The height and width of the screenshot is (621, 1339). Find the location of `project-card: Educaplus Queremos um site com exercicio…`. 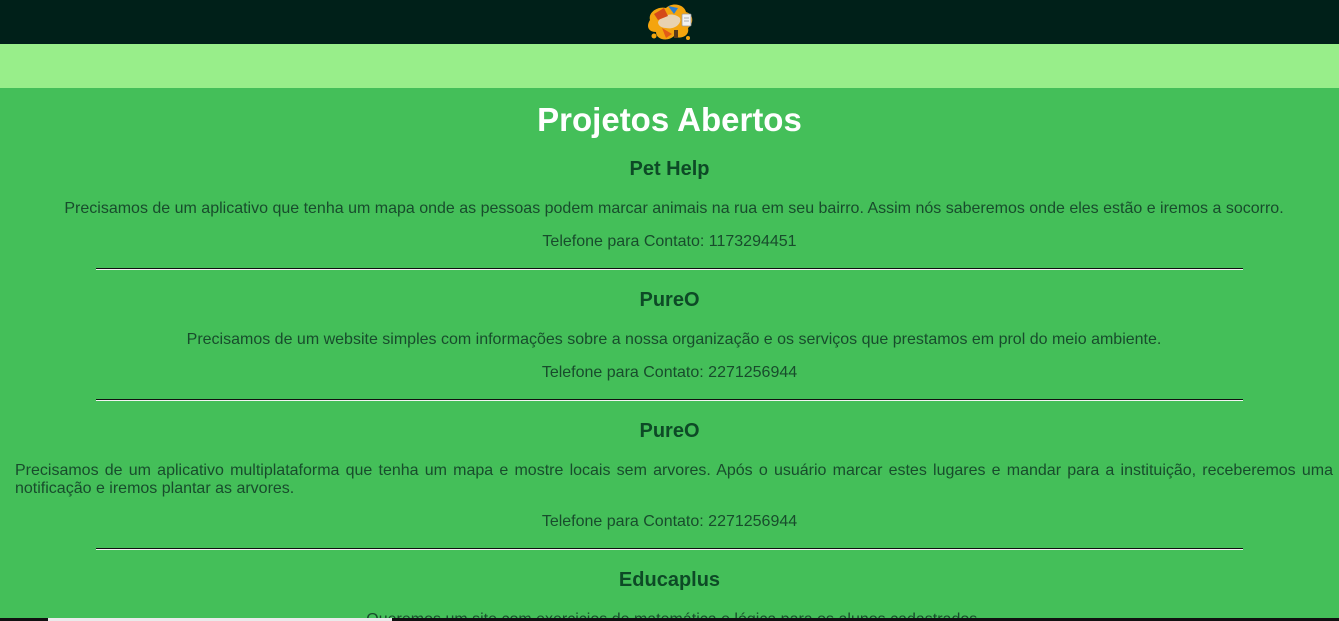

project-card: Educaplus Queremos um site com exercicio… is located at coordinates (669, 594).